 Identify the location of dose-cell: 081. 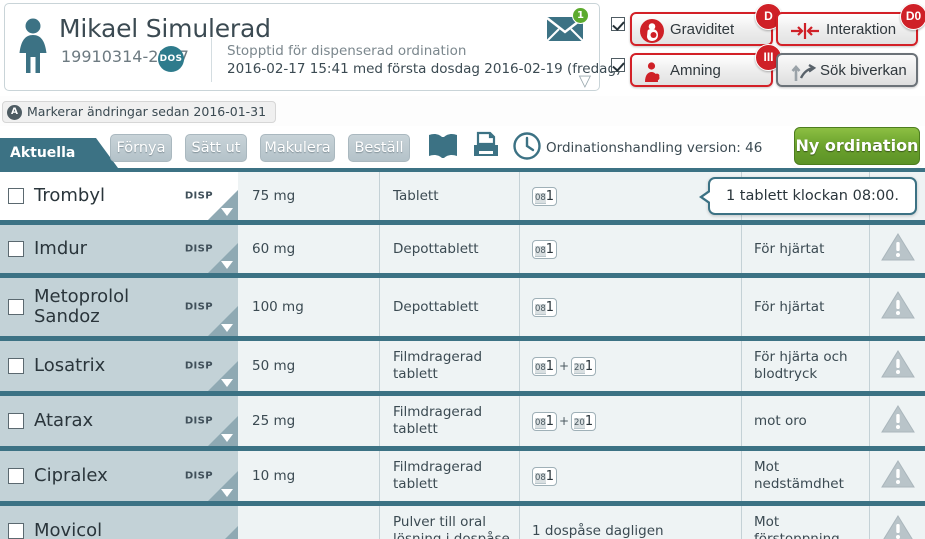
(631, 249).